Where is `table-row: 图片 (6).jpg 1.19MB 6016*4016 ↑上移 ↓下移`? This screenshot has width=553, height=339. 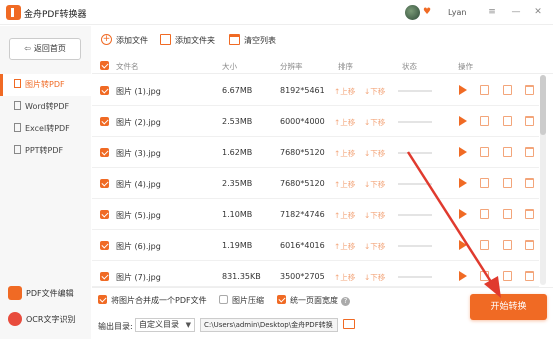
table-row: 图片 (6).jpg 1.19MB 6016*4016 ↑上移 ↓下移 is located at coordinates (315, 245).